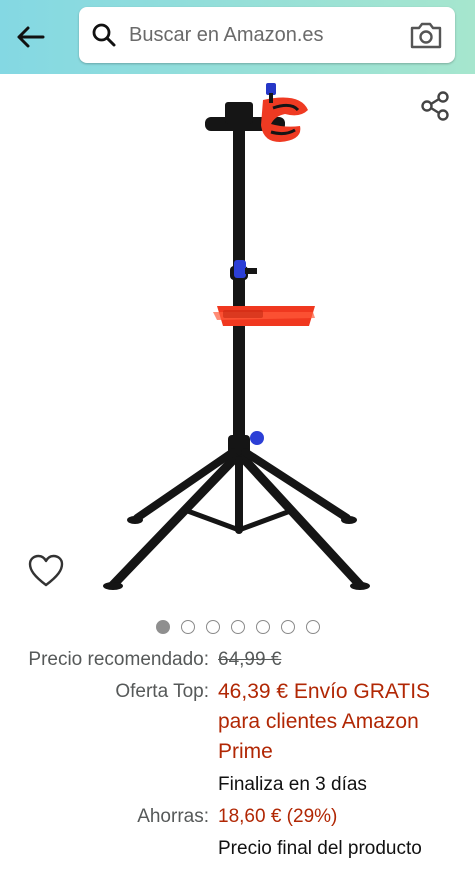 The width and height of the screenshot is (475, 874). Describe the element at coordinates (435, 106) in the screenshot. I see `share-icon` at that location.